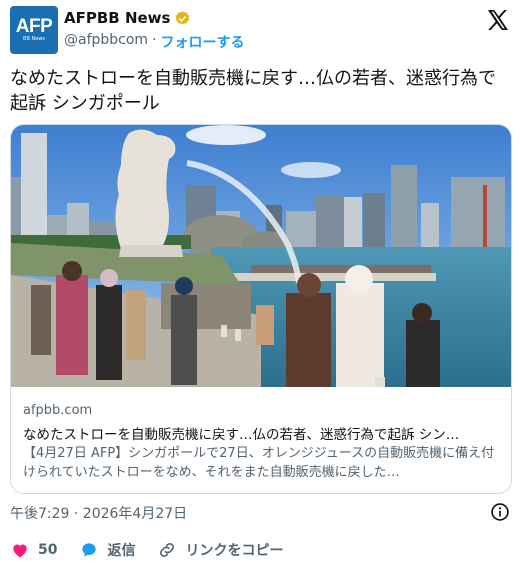  I want to click on avatar: AFP BB News, so click(34, 30).